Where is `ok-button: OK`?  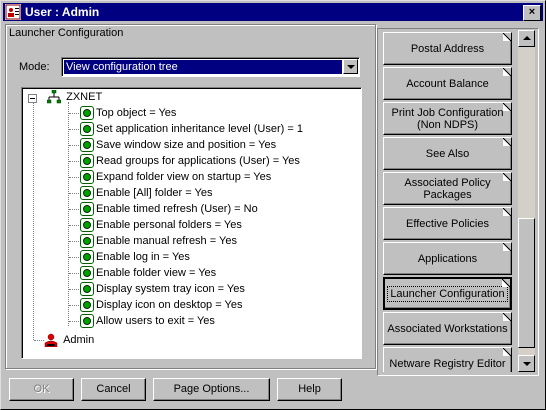 ok-button: OK is located at coordinates (41, 389).